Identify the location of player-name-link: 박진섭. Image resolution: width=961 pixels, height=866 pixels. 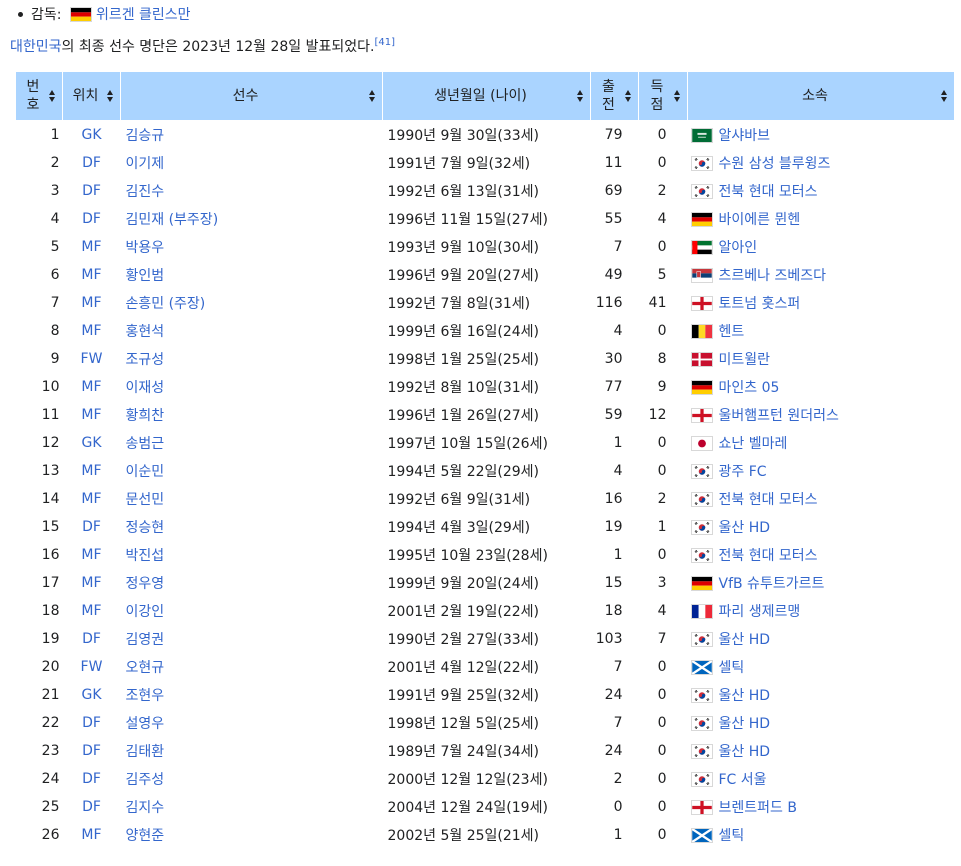
(145, 556).